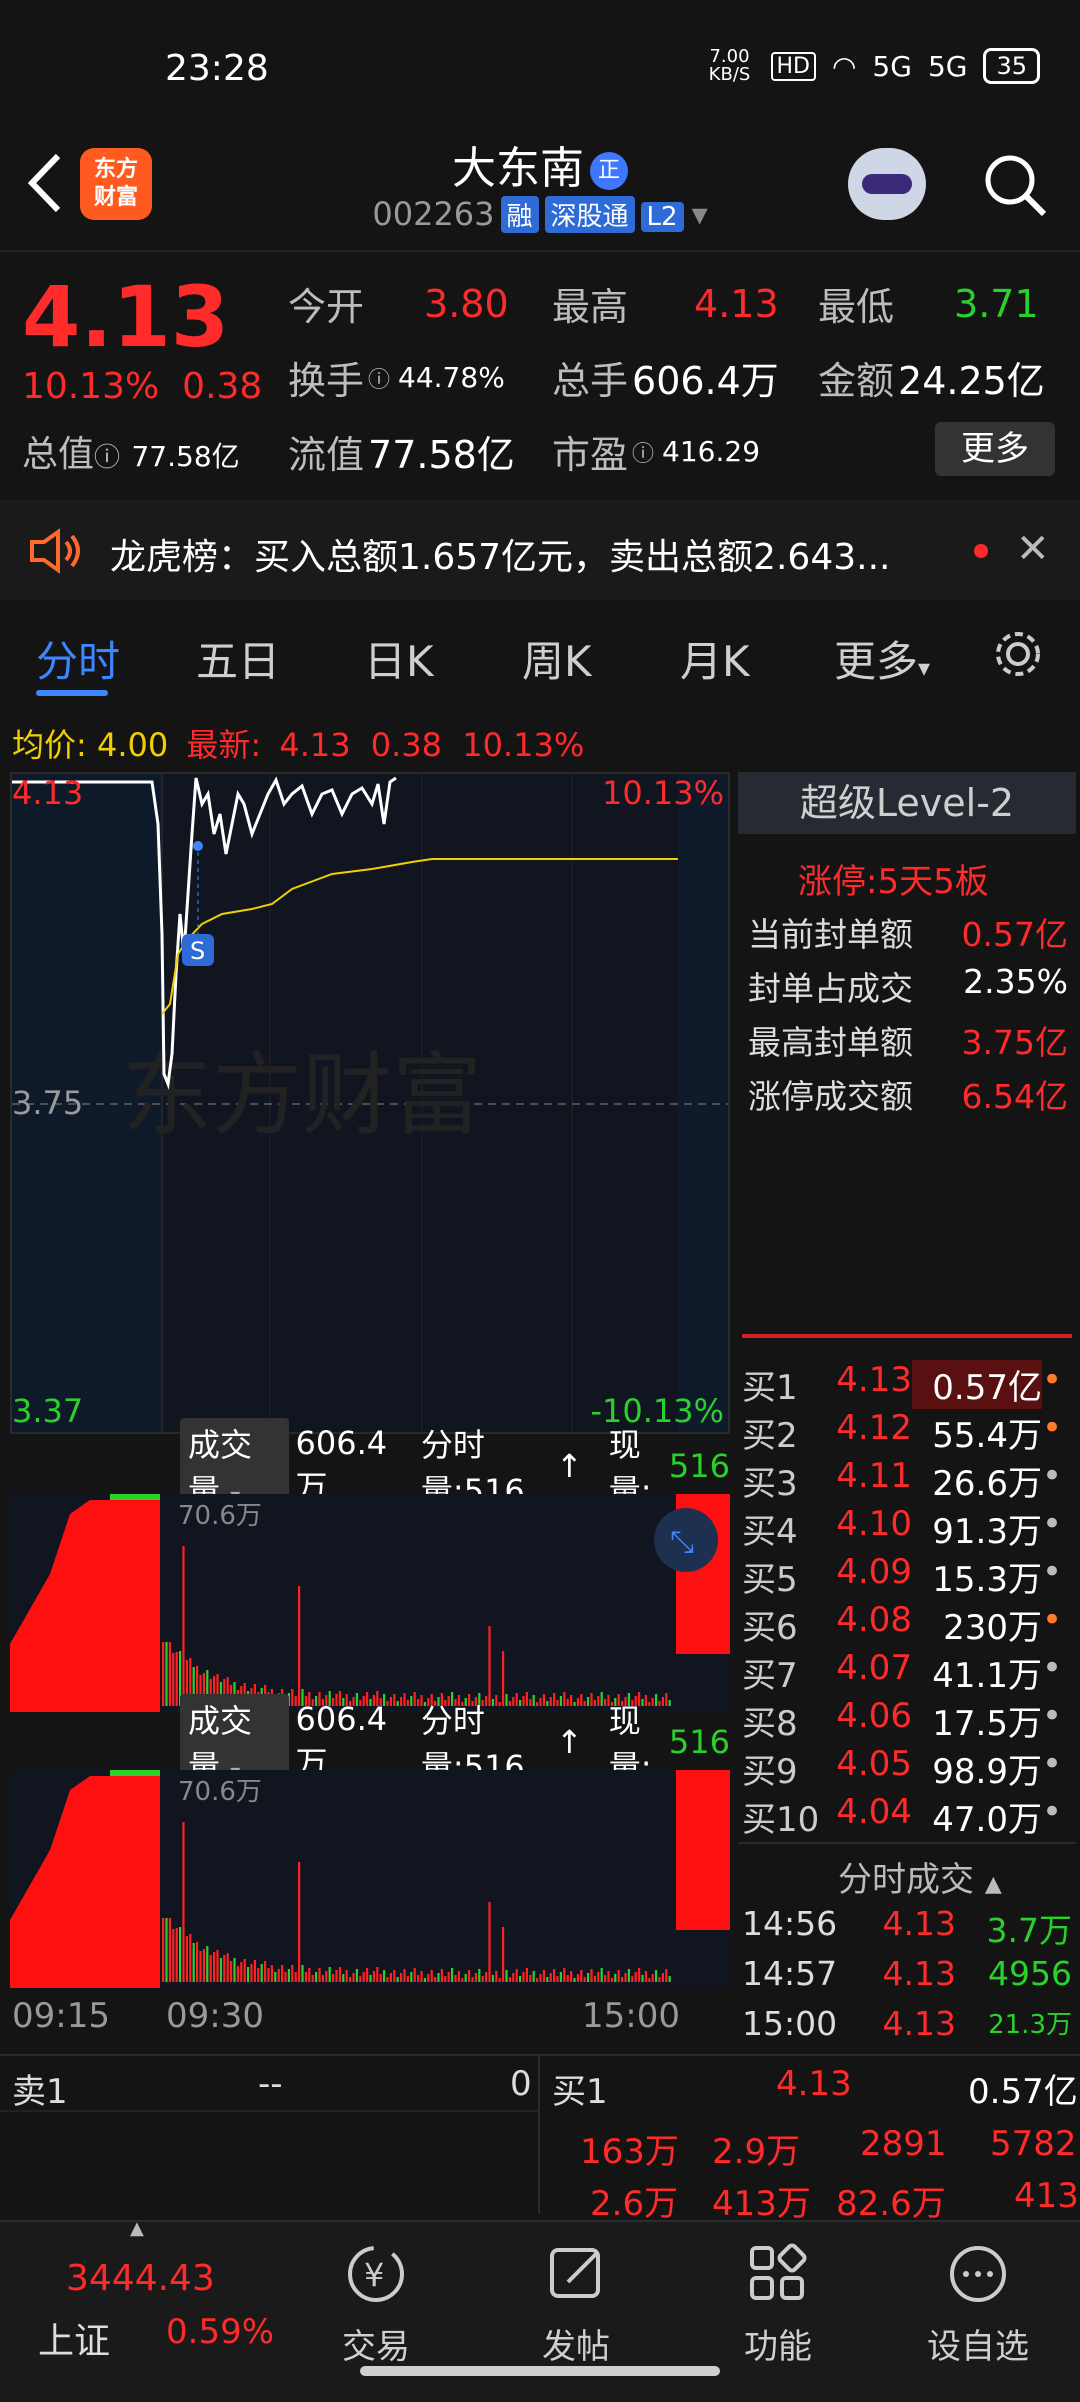 The image size is (1080, 2402). What do you see at coordinates (215, 2016) in the screenshot?
I see `time-label-open: 09:30` at bounding box center [215, 2016].